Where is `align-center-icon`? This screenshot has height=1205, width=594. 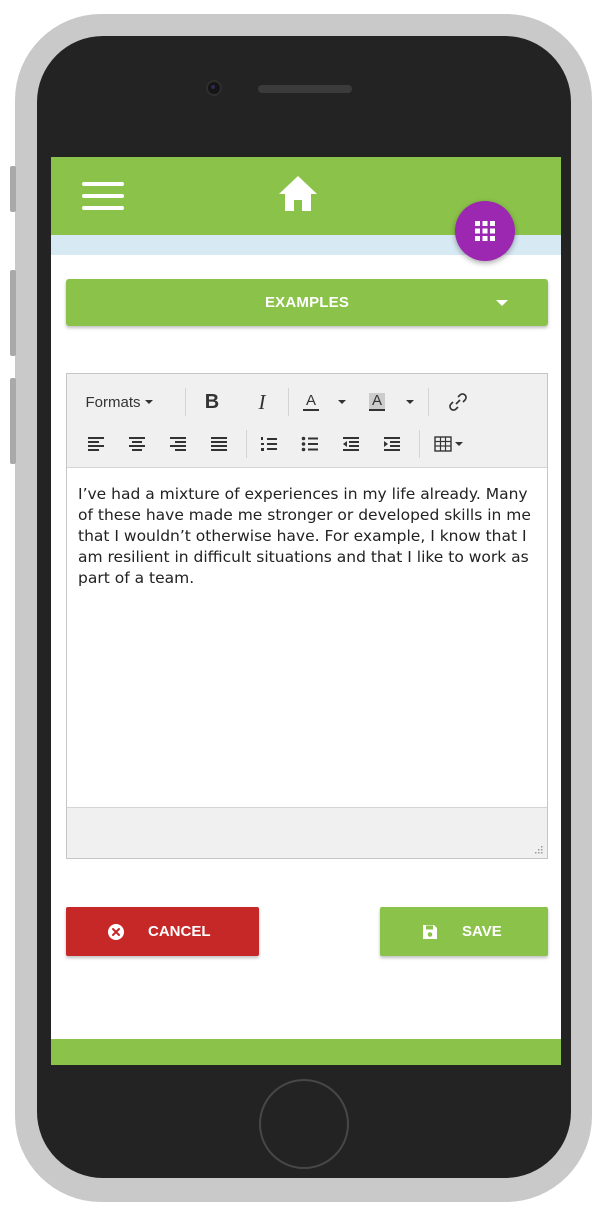 align-center-icon is located at coordinates (137, 444).